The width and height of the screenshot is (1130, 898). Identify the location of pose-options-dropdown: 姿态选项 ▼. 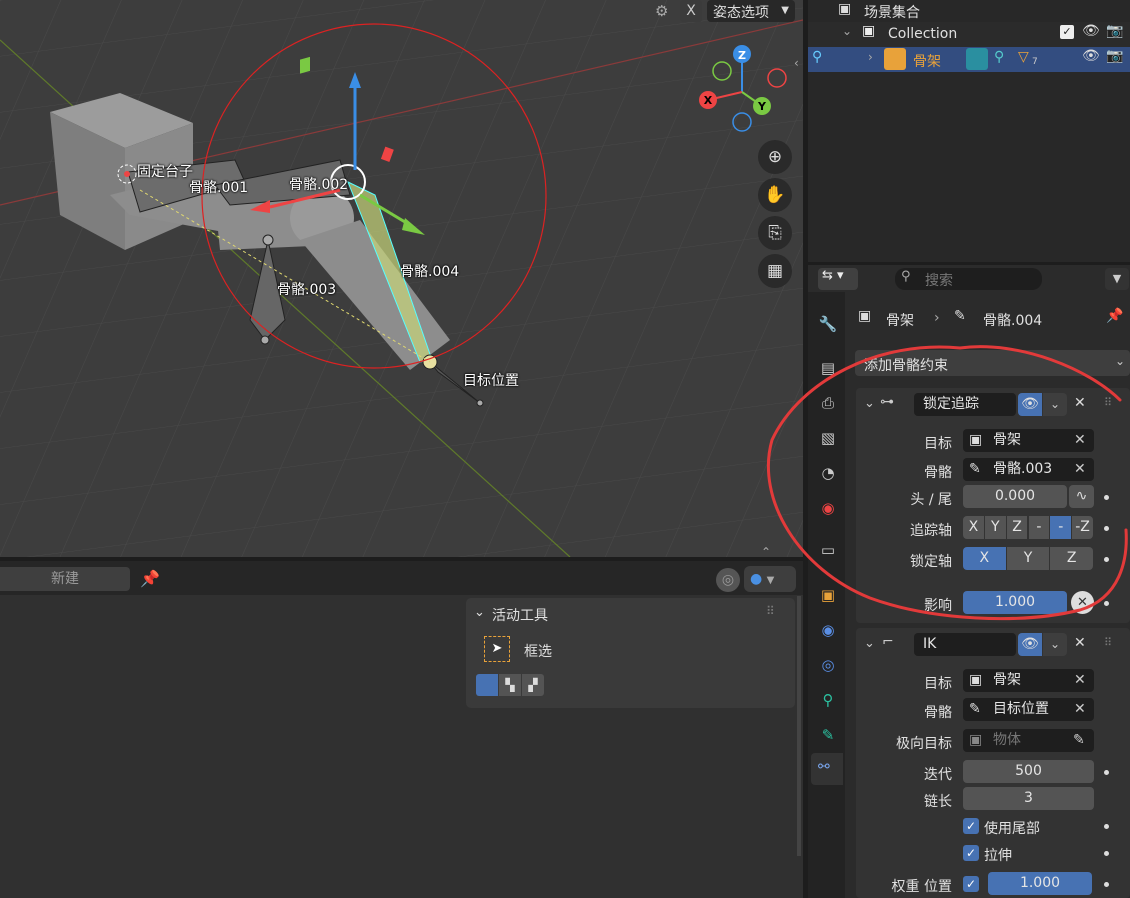
(751, 11).